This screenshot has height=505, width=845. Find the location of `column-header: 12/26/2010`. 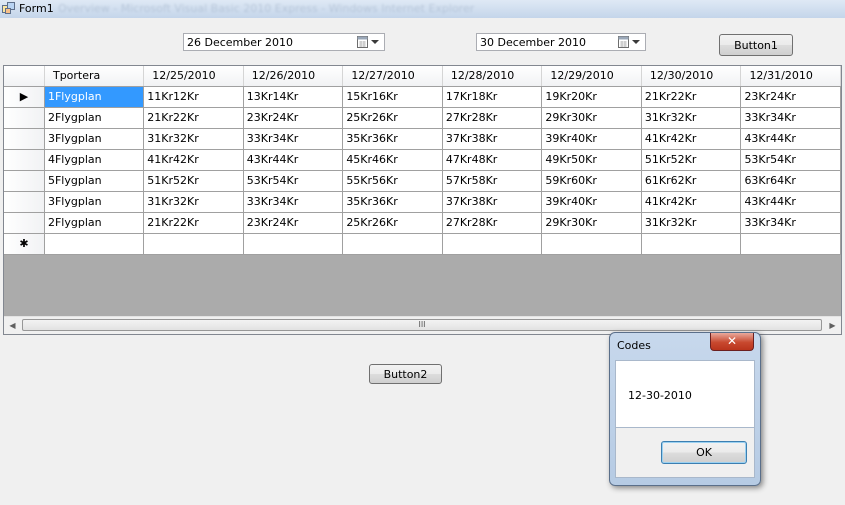

column-header: 12/26/2010 is located at coordinates (293, 76).